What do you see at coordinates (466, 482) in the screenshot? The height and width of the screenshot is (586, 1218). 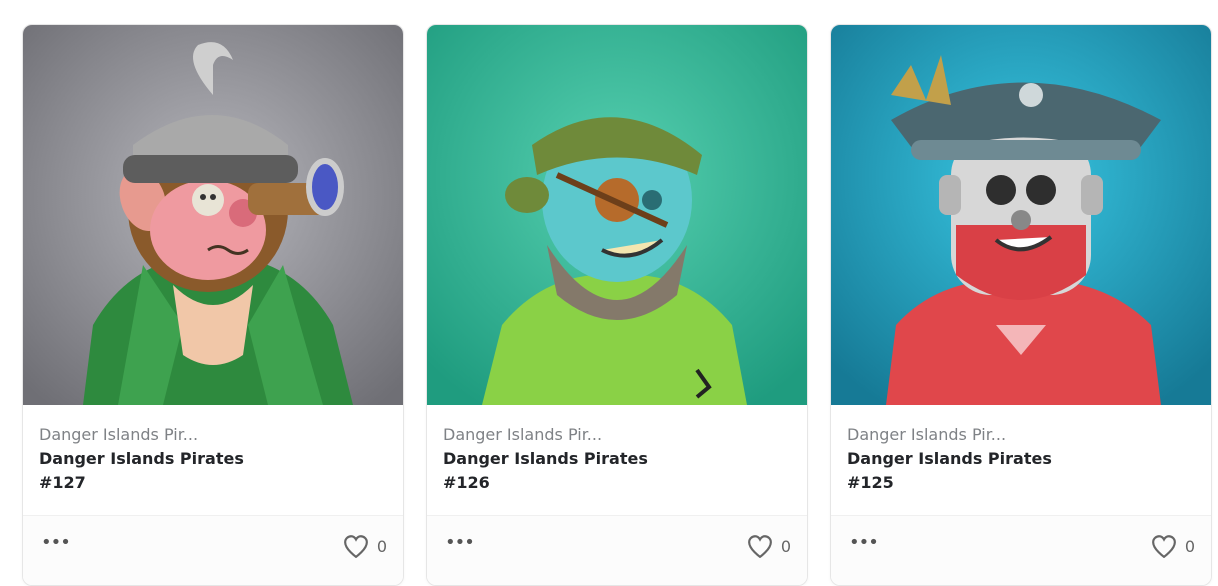 I see `nft-token-id: #126` at bounding box center [466, 482].